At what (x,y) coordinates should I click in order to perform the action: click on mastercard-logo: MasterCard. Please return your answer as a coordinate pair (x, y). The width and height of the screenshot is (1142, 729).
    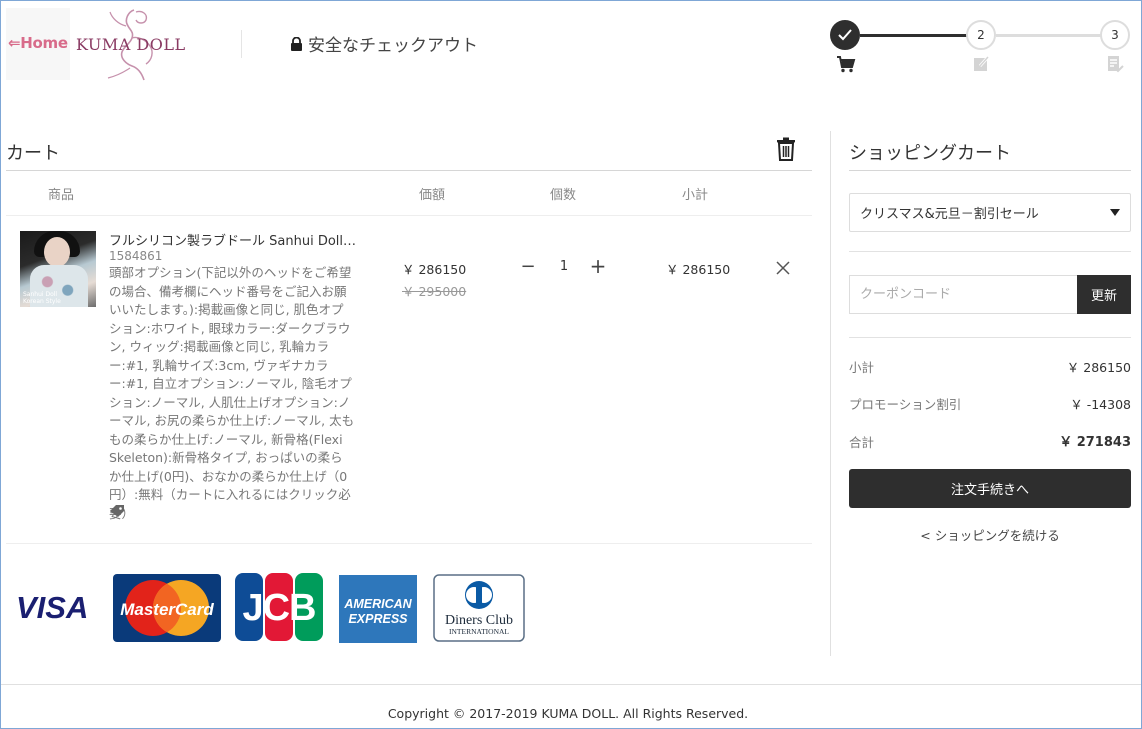
    Looking at the image, I should click on (167, 608).